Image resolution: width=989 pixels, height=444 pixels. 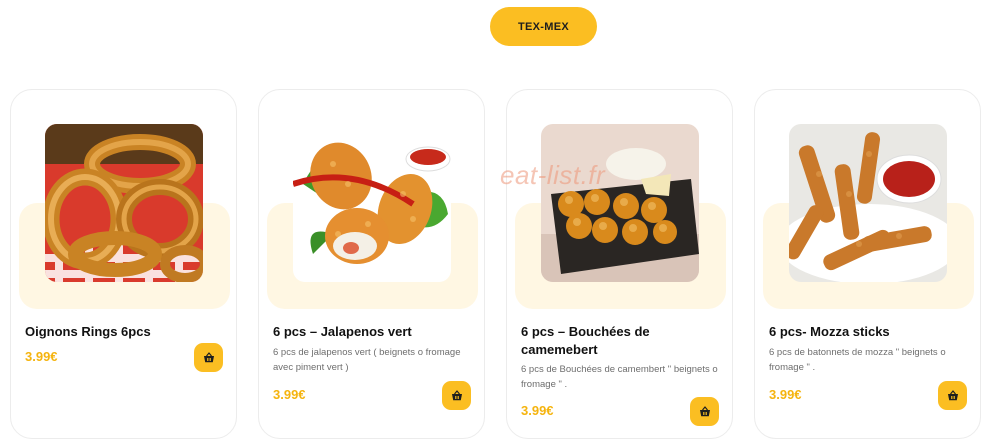 What do you see at coordinates (124, 203) in the screenshot?
I see `onion-rings-photo` at bounding box center [124, 203].